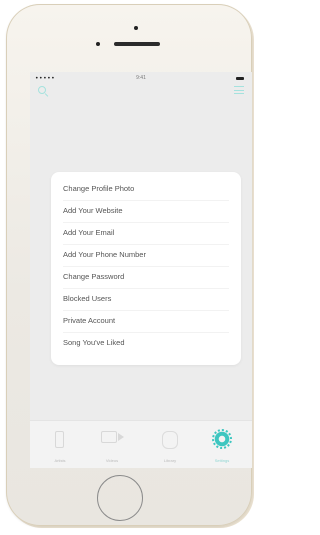  Describe the element at coordinates (146, 299) in the screenshot. I see `menu-item-blocked-users: Blocked Users` at that location.